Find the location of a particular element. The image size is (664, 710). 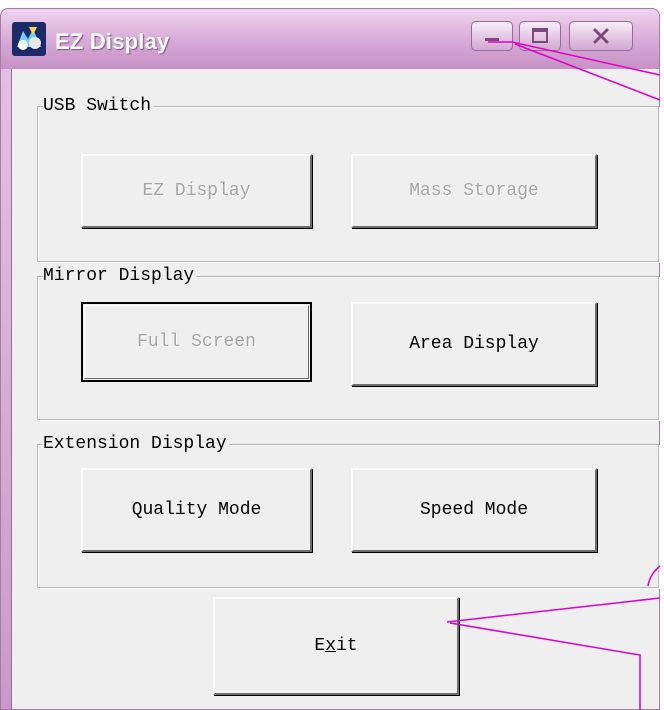

ez-display-button: EZ Display is located at coordinates (196, 191).